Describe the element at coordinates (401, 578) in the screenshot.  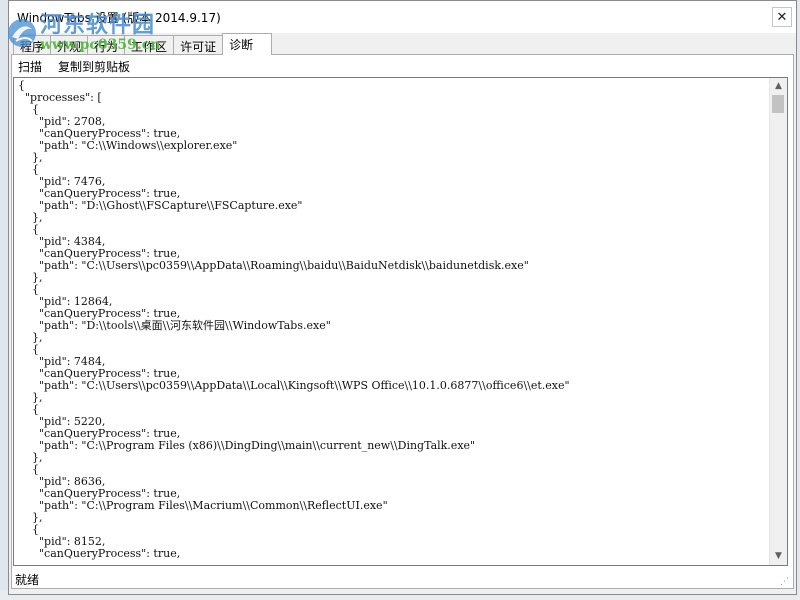
I see `status-bar: 就绪 ⋰` at that location.